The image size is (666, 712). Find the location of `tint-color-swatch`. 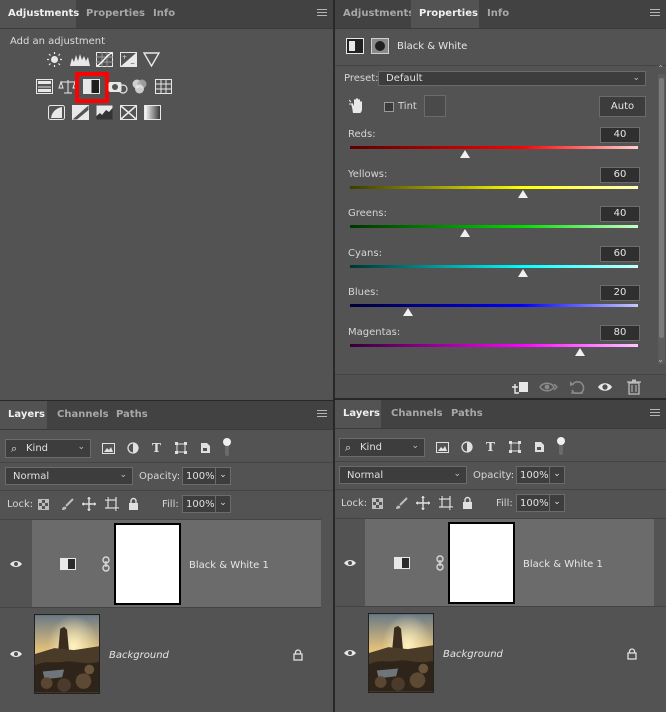

tint-color-swatch is located at coordinates (435, 106).